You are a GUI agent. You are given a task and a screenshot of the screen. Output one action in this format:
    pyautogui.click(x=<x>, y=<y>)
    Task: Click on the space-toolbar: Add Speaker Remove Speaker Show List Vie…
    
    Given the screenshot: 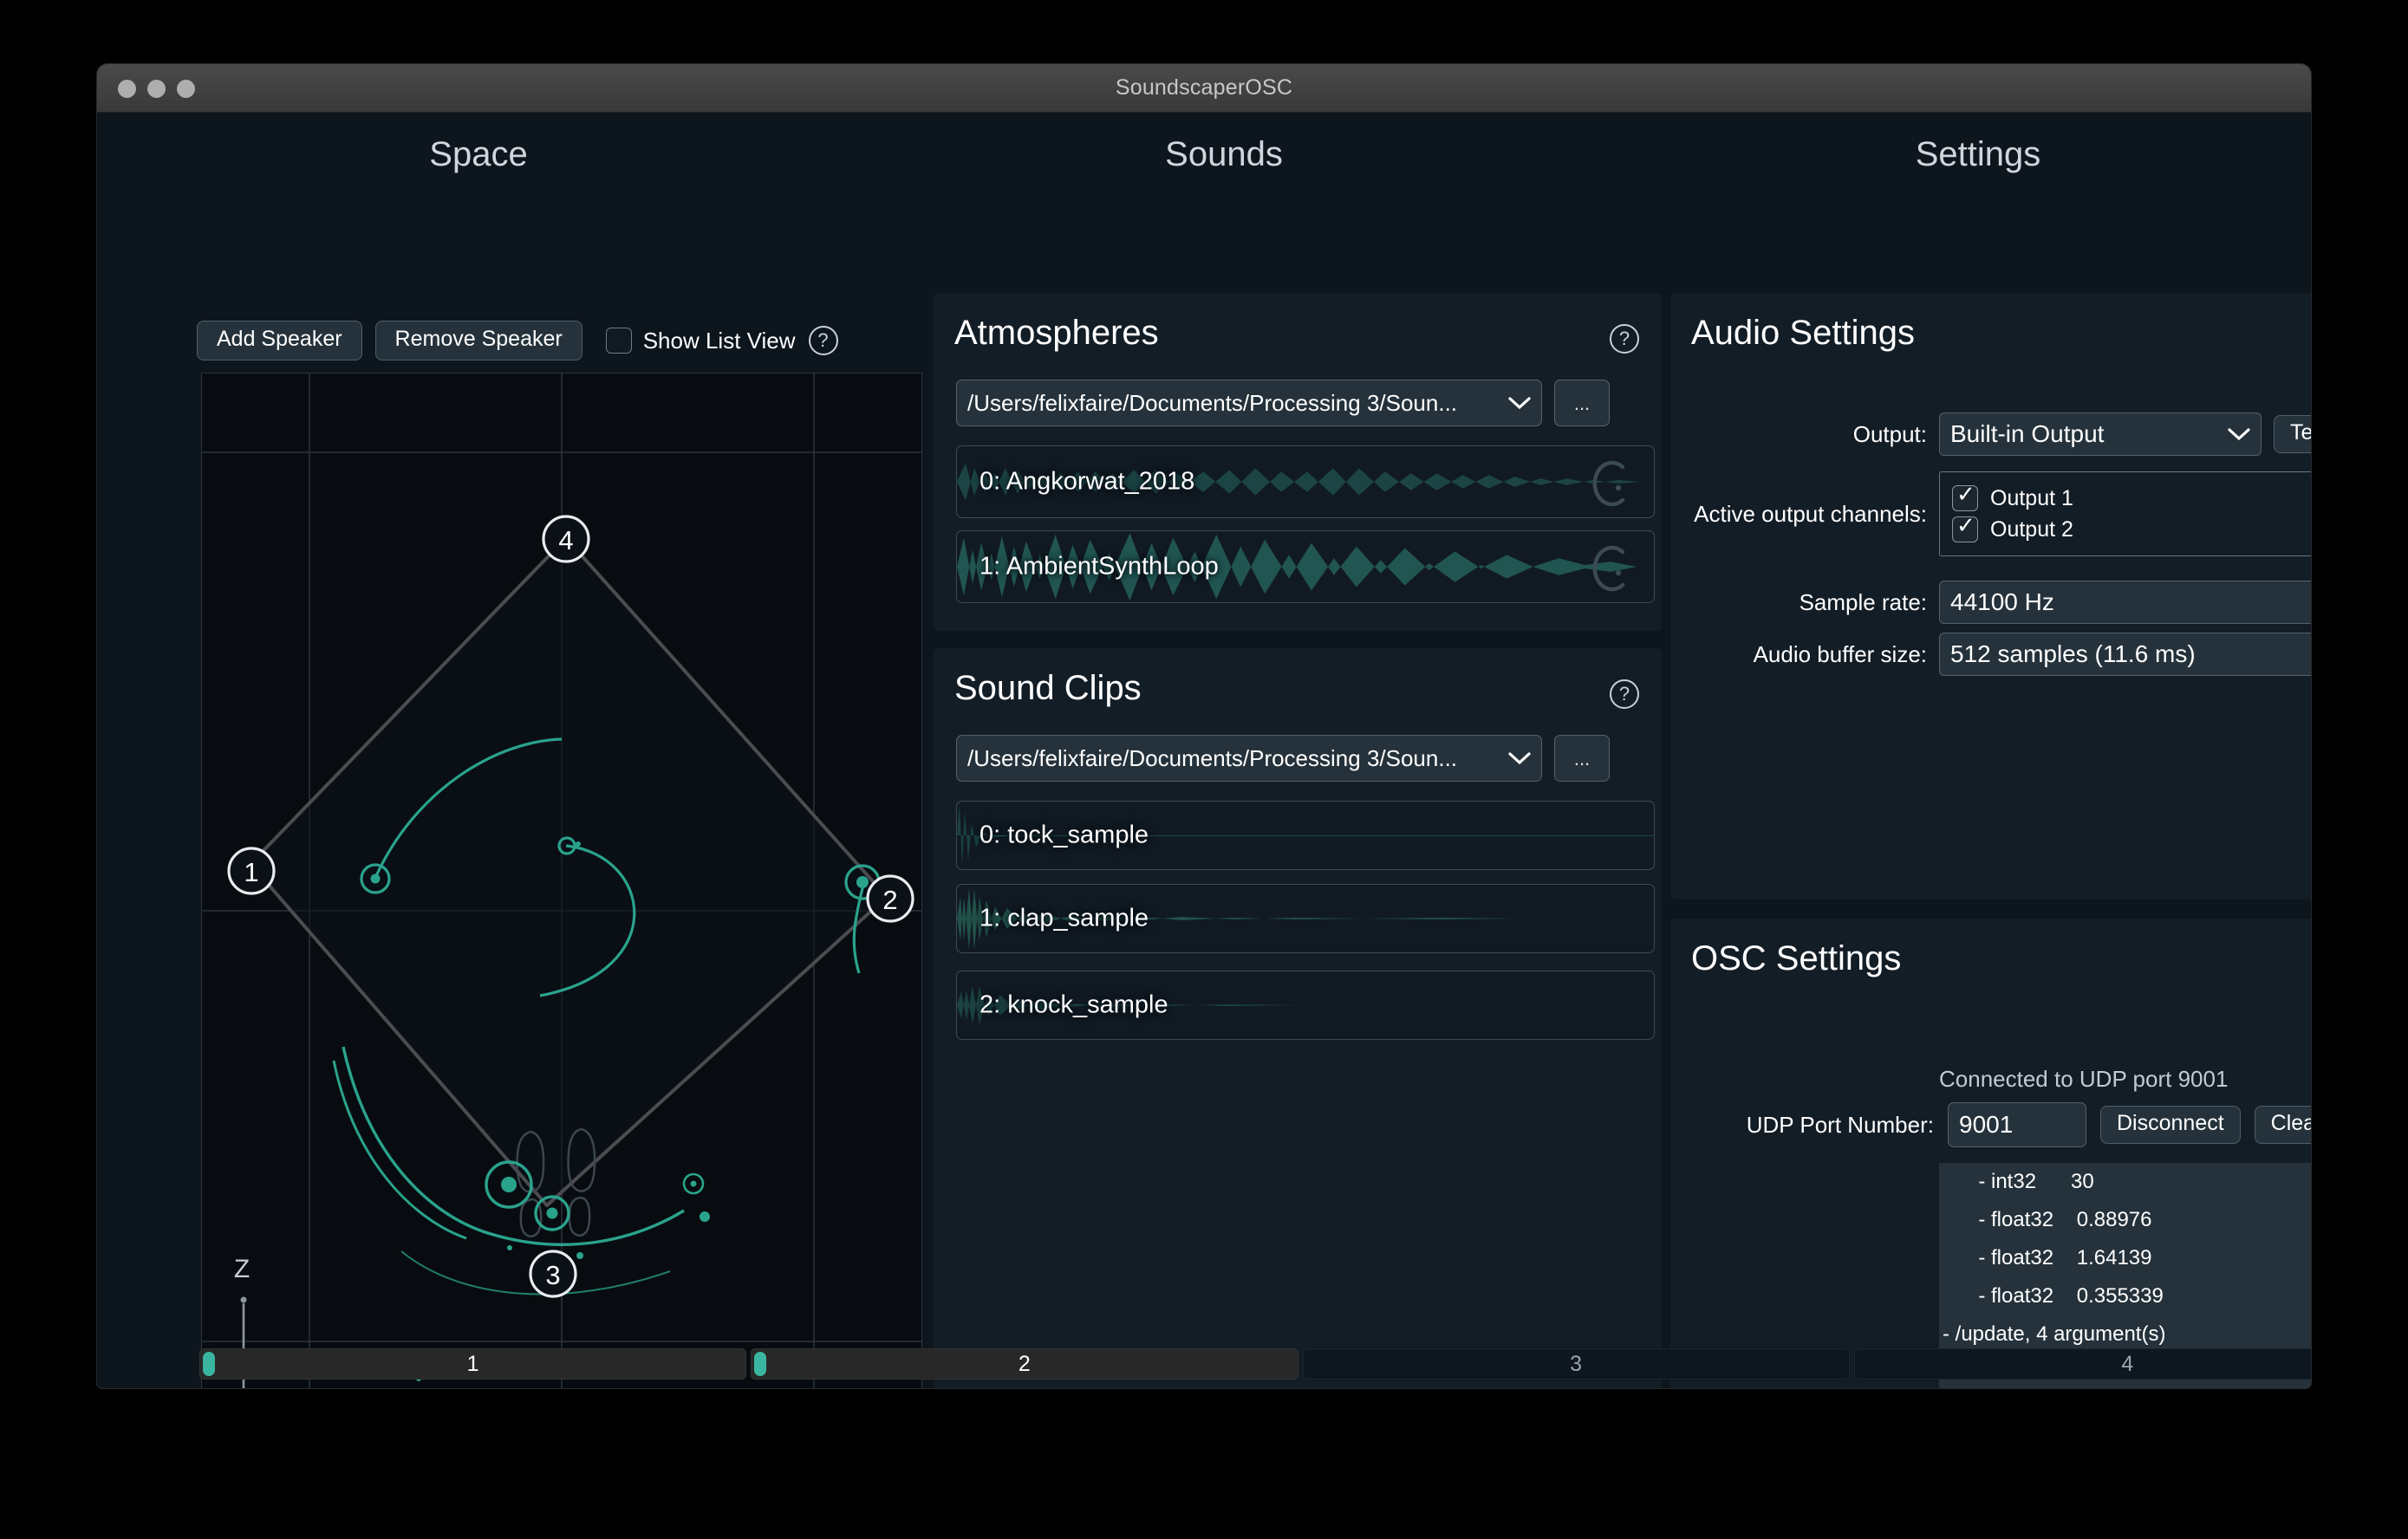 What is the action you would take?
    pyautogui.click(x=517, y=340)
    